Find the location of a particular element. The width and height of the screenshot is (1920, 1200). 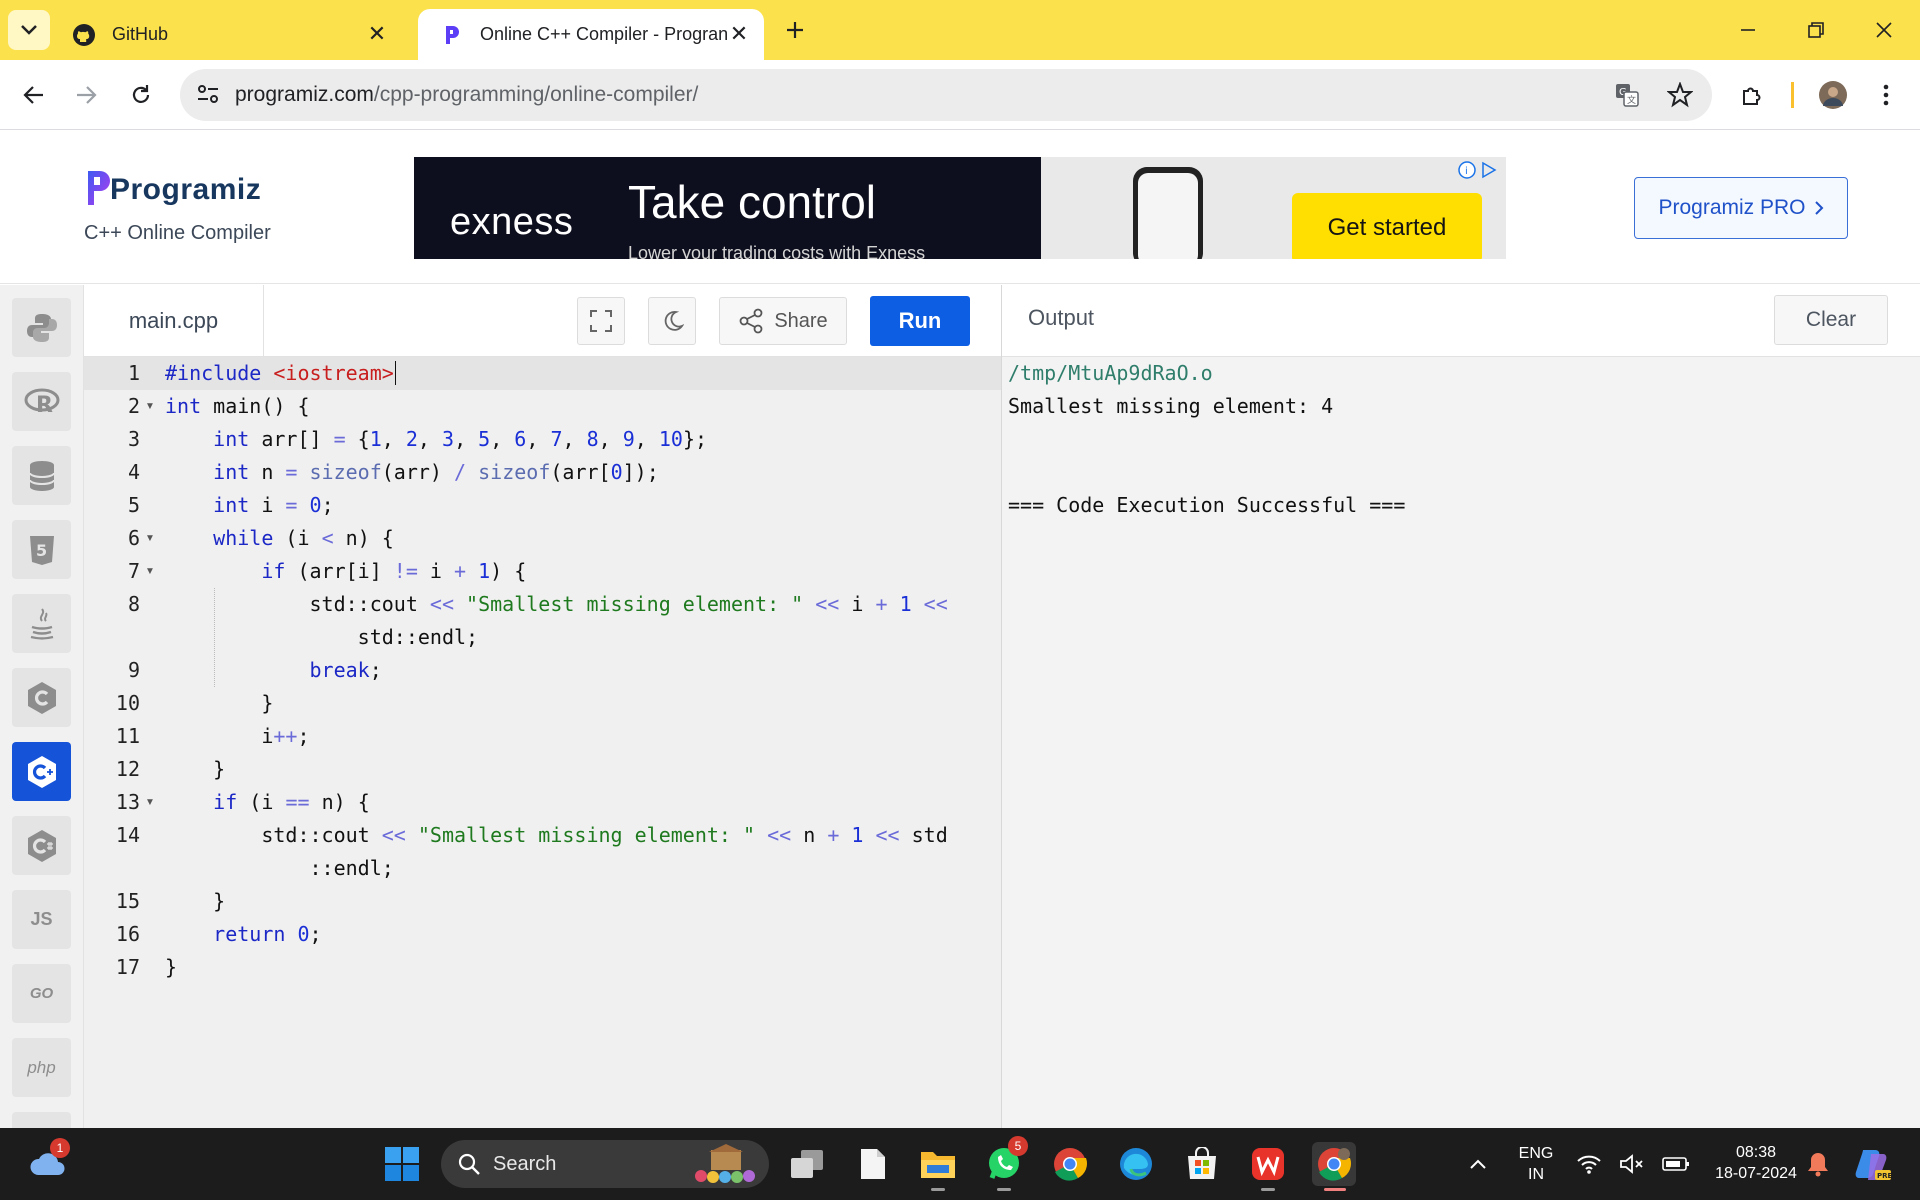

notepad-app is located at coordinates (873, 1164).